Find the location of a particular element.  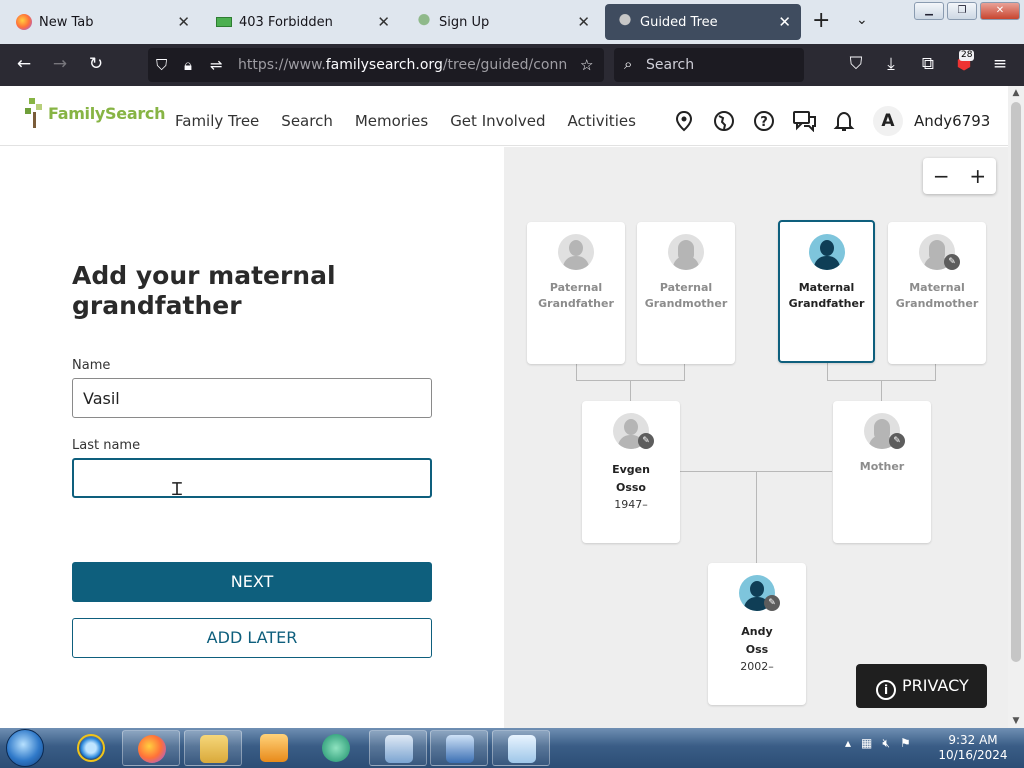

hamburger-menu-icon: ≡ is located at coordinates (1000, 64).